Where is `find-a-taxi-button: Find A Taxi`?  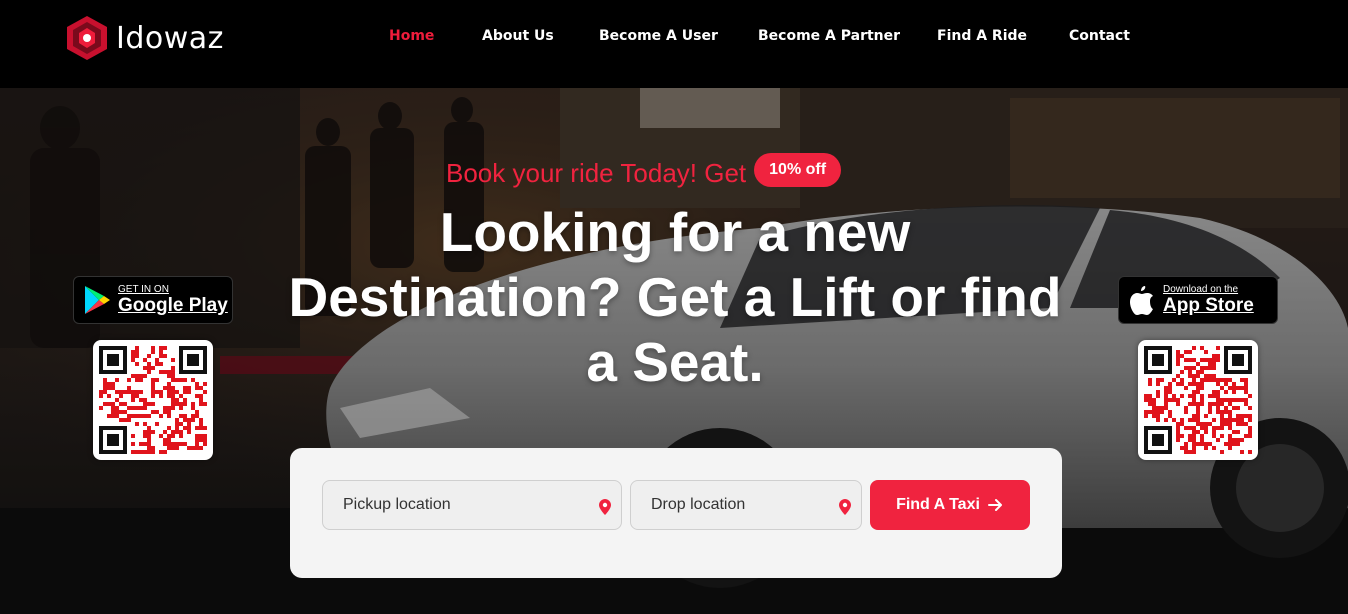
find-a-taxi-button: Find A Taxi is located at coordinates (950, 505).